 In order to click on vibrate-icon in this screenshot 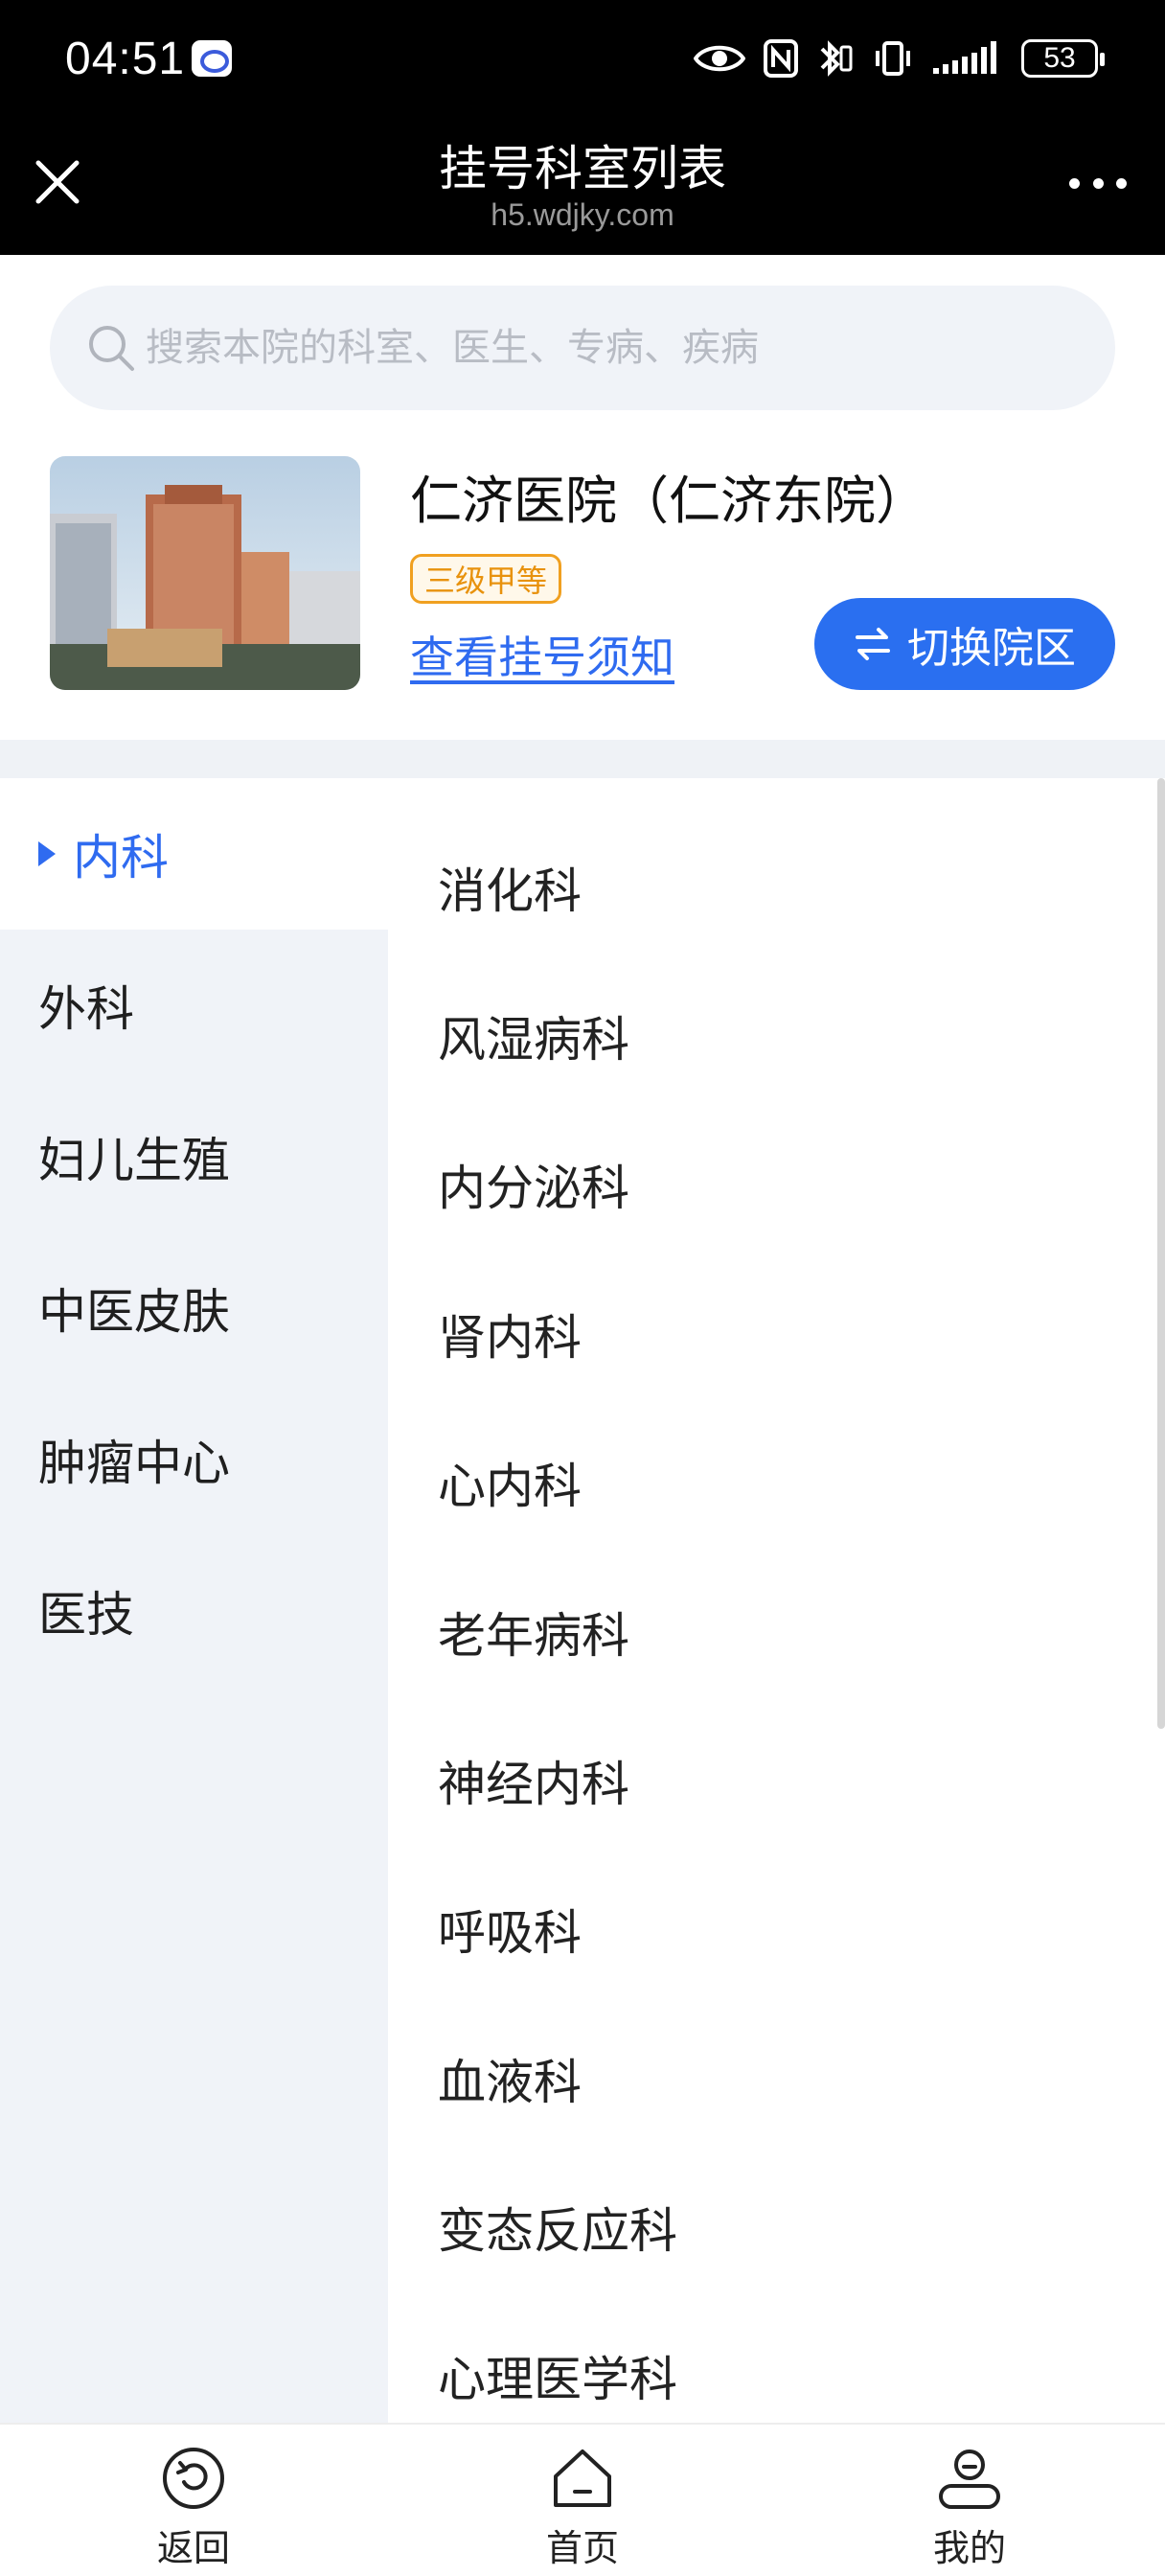, I will do `click(893, 58)`.